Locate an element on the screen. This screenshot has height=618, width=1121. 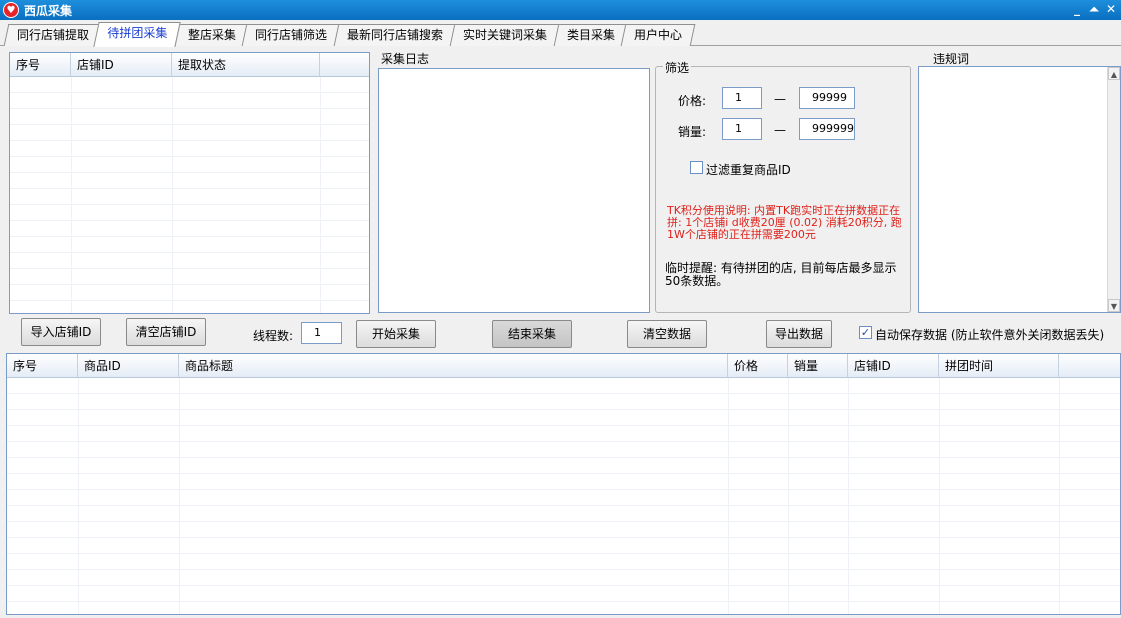
column-header: 商品标题 is located at coordinates (453, 366).